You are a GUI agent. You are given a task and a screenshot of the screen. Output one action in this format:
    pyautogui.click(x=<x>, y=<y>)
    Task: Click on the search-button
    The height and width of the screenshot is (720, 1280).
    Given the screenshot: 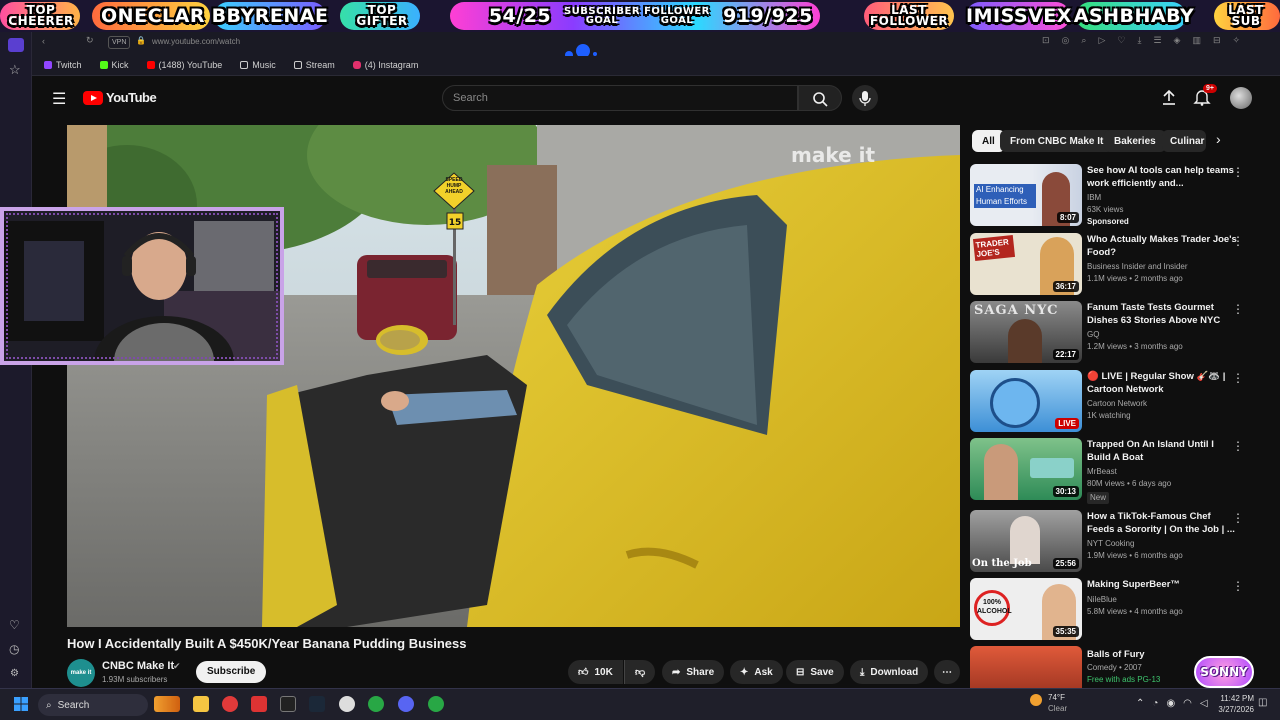 What is the action you would take?
    pyautogui.click(x=820, y=98)
    